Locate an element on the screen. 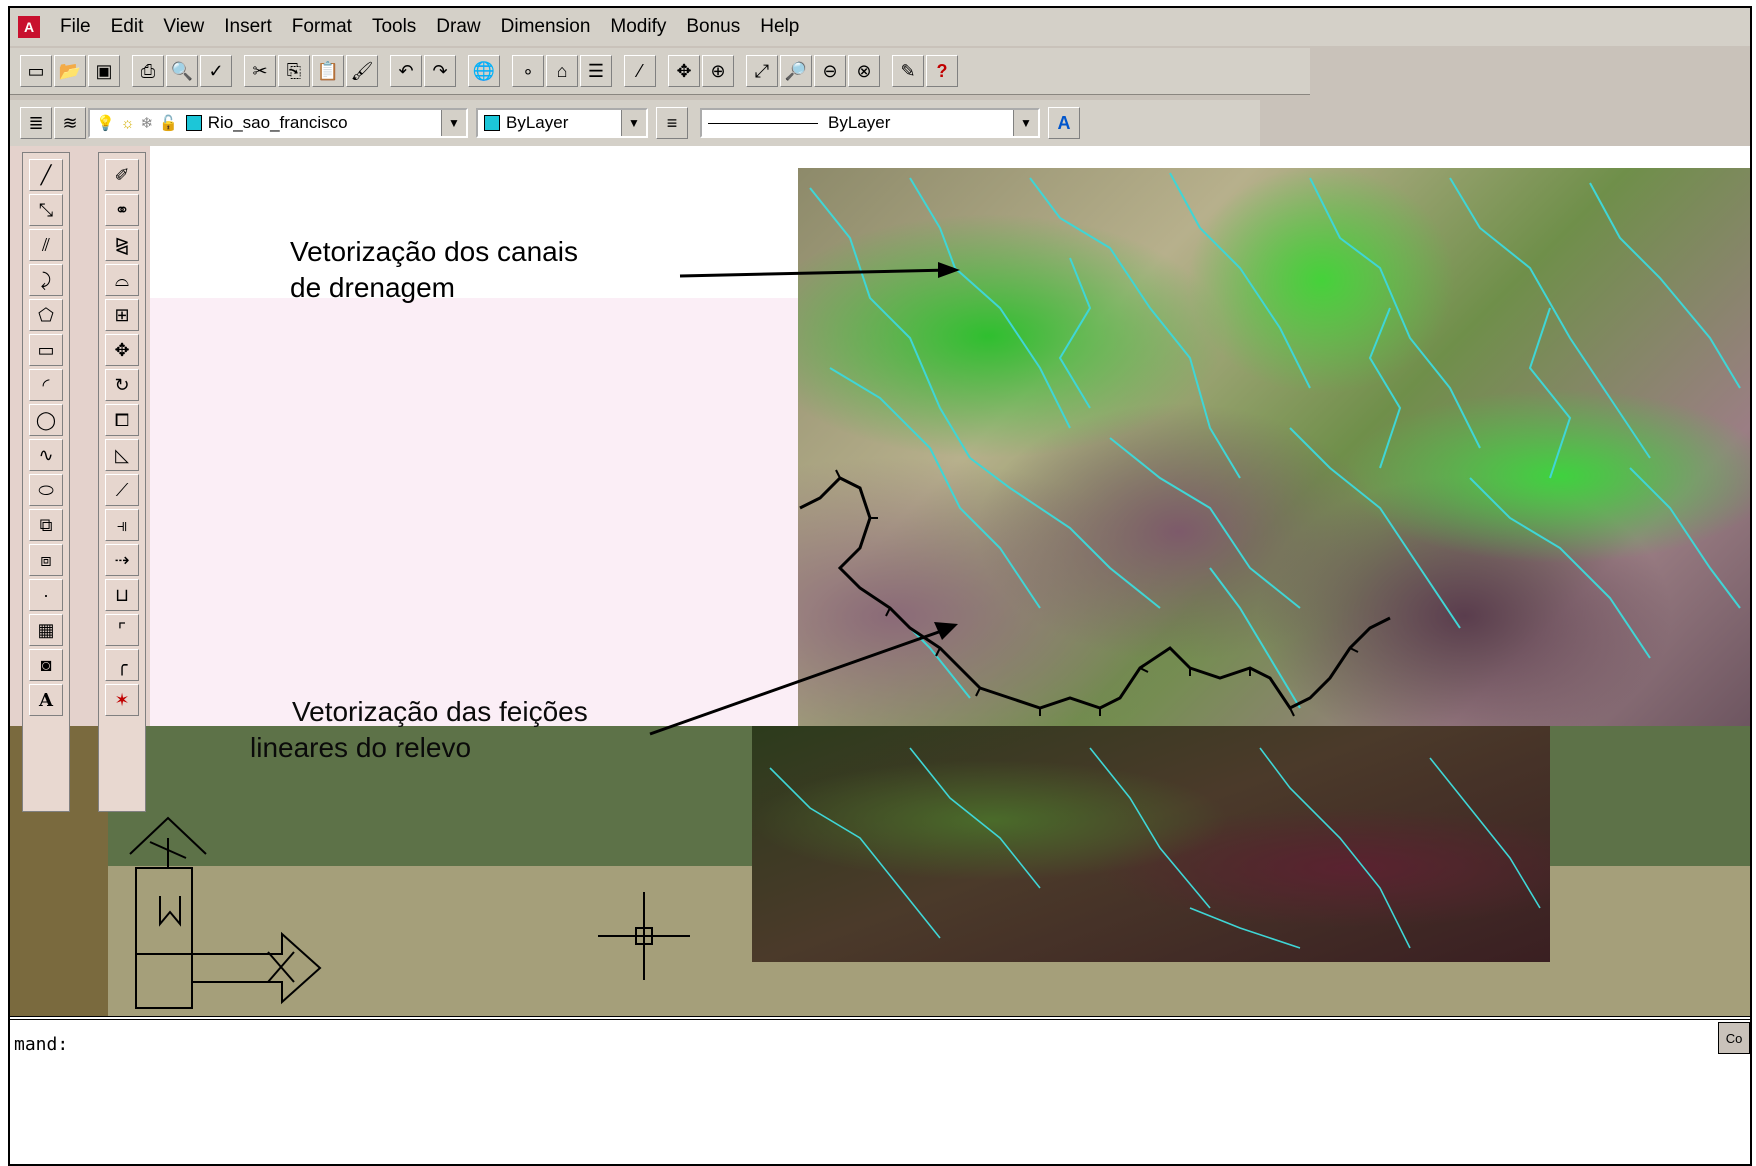  drainage-annotation-line1: Vetorização dos canais is located at coordinates (434, 251).